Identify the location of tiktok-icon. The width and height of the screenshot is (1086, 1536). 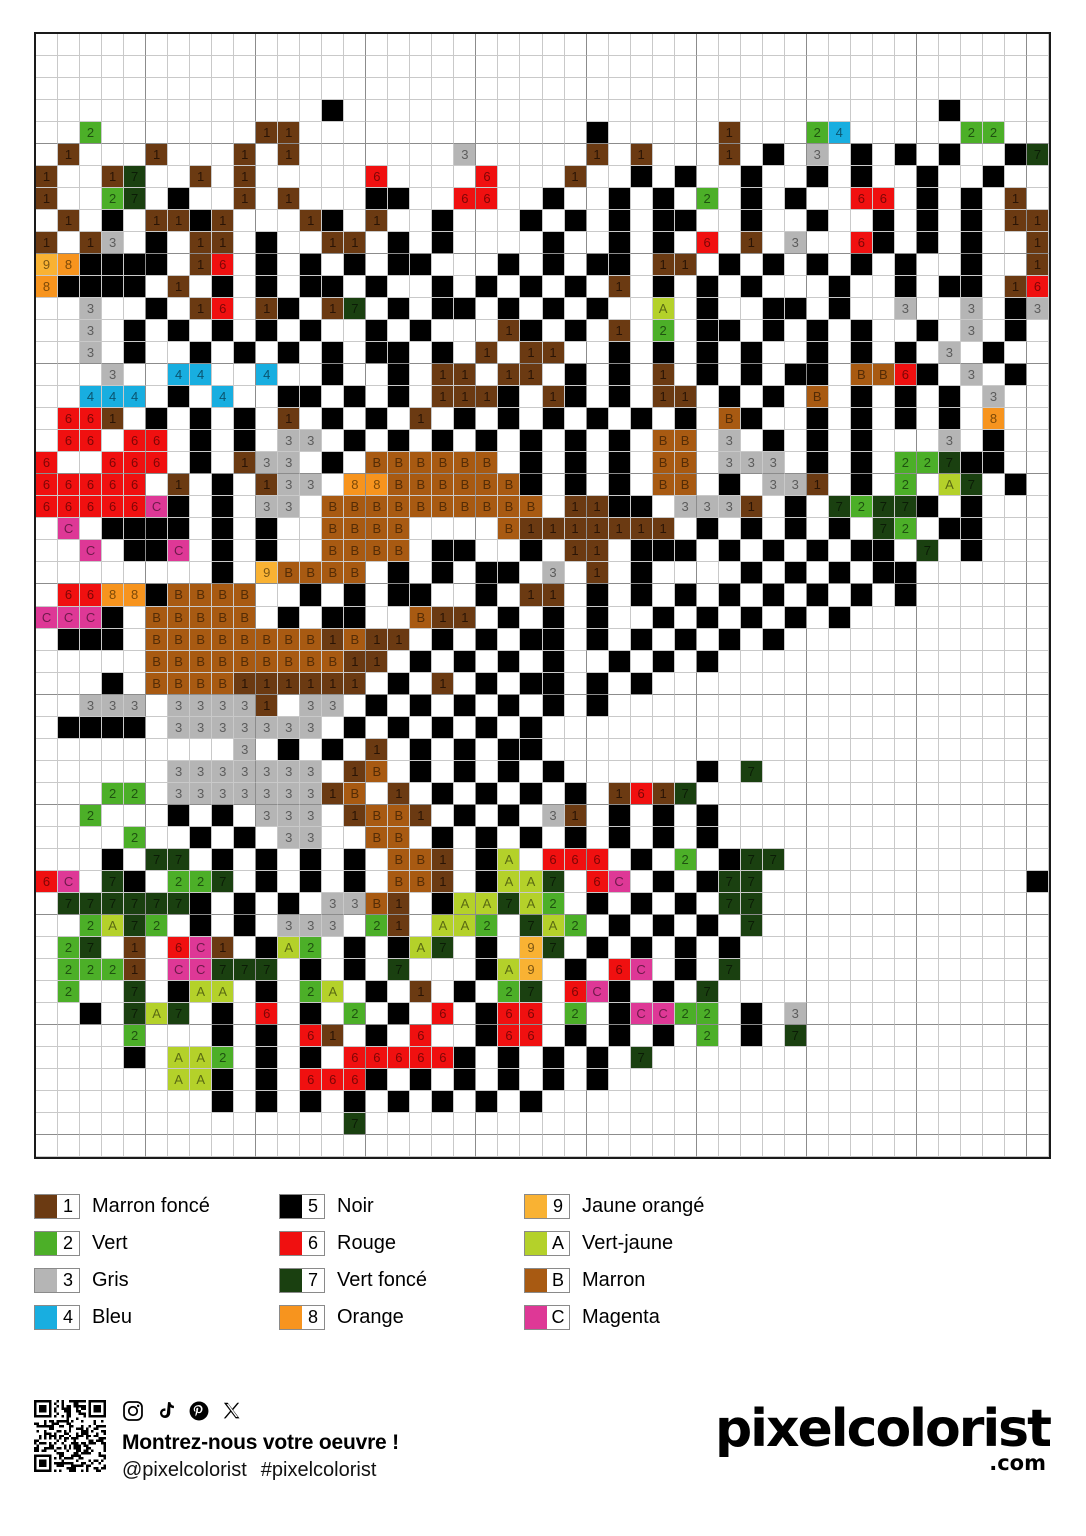
(166, 1411).